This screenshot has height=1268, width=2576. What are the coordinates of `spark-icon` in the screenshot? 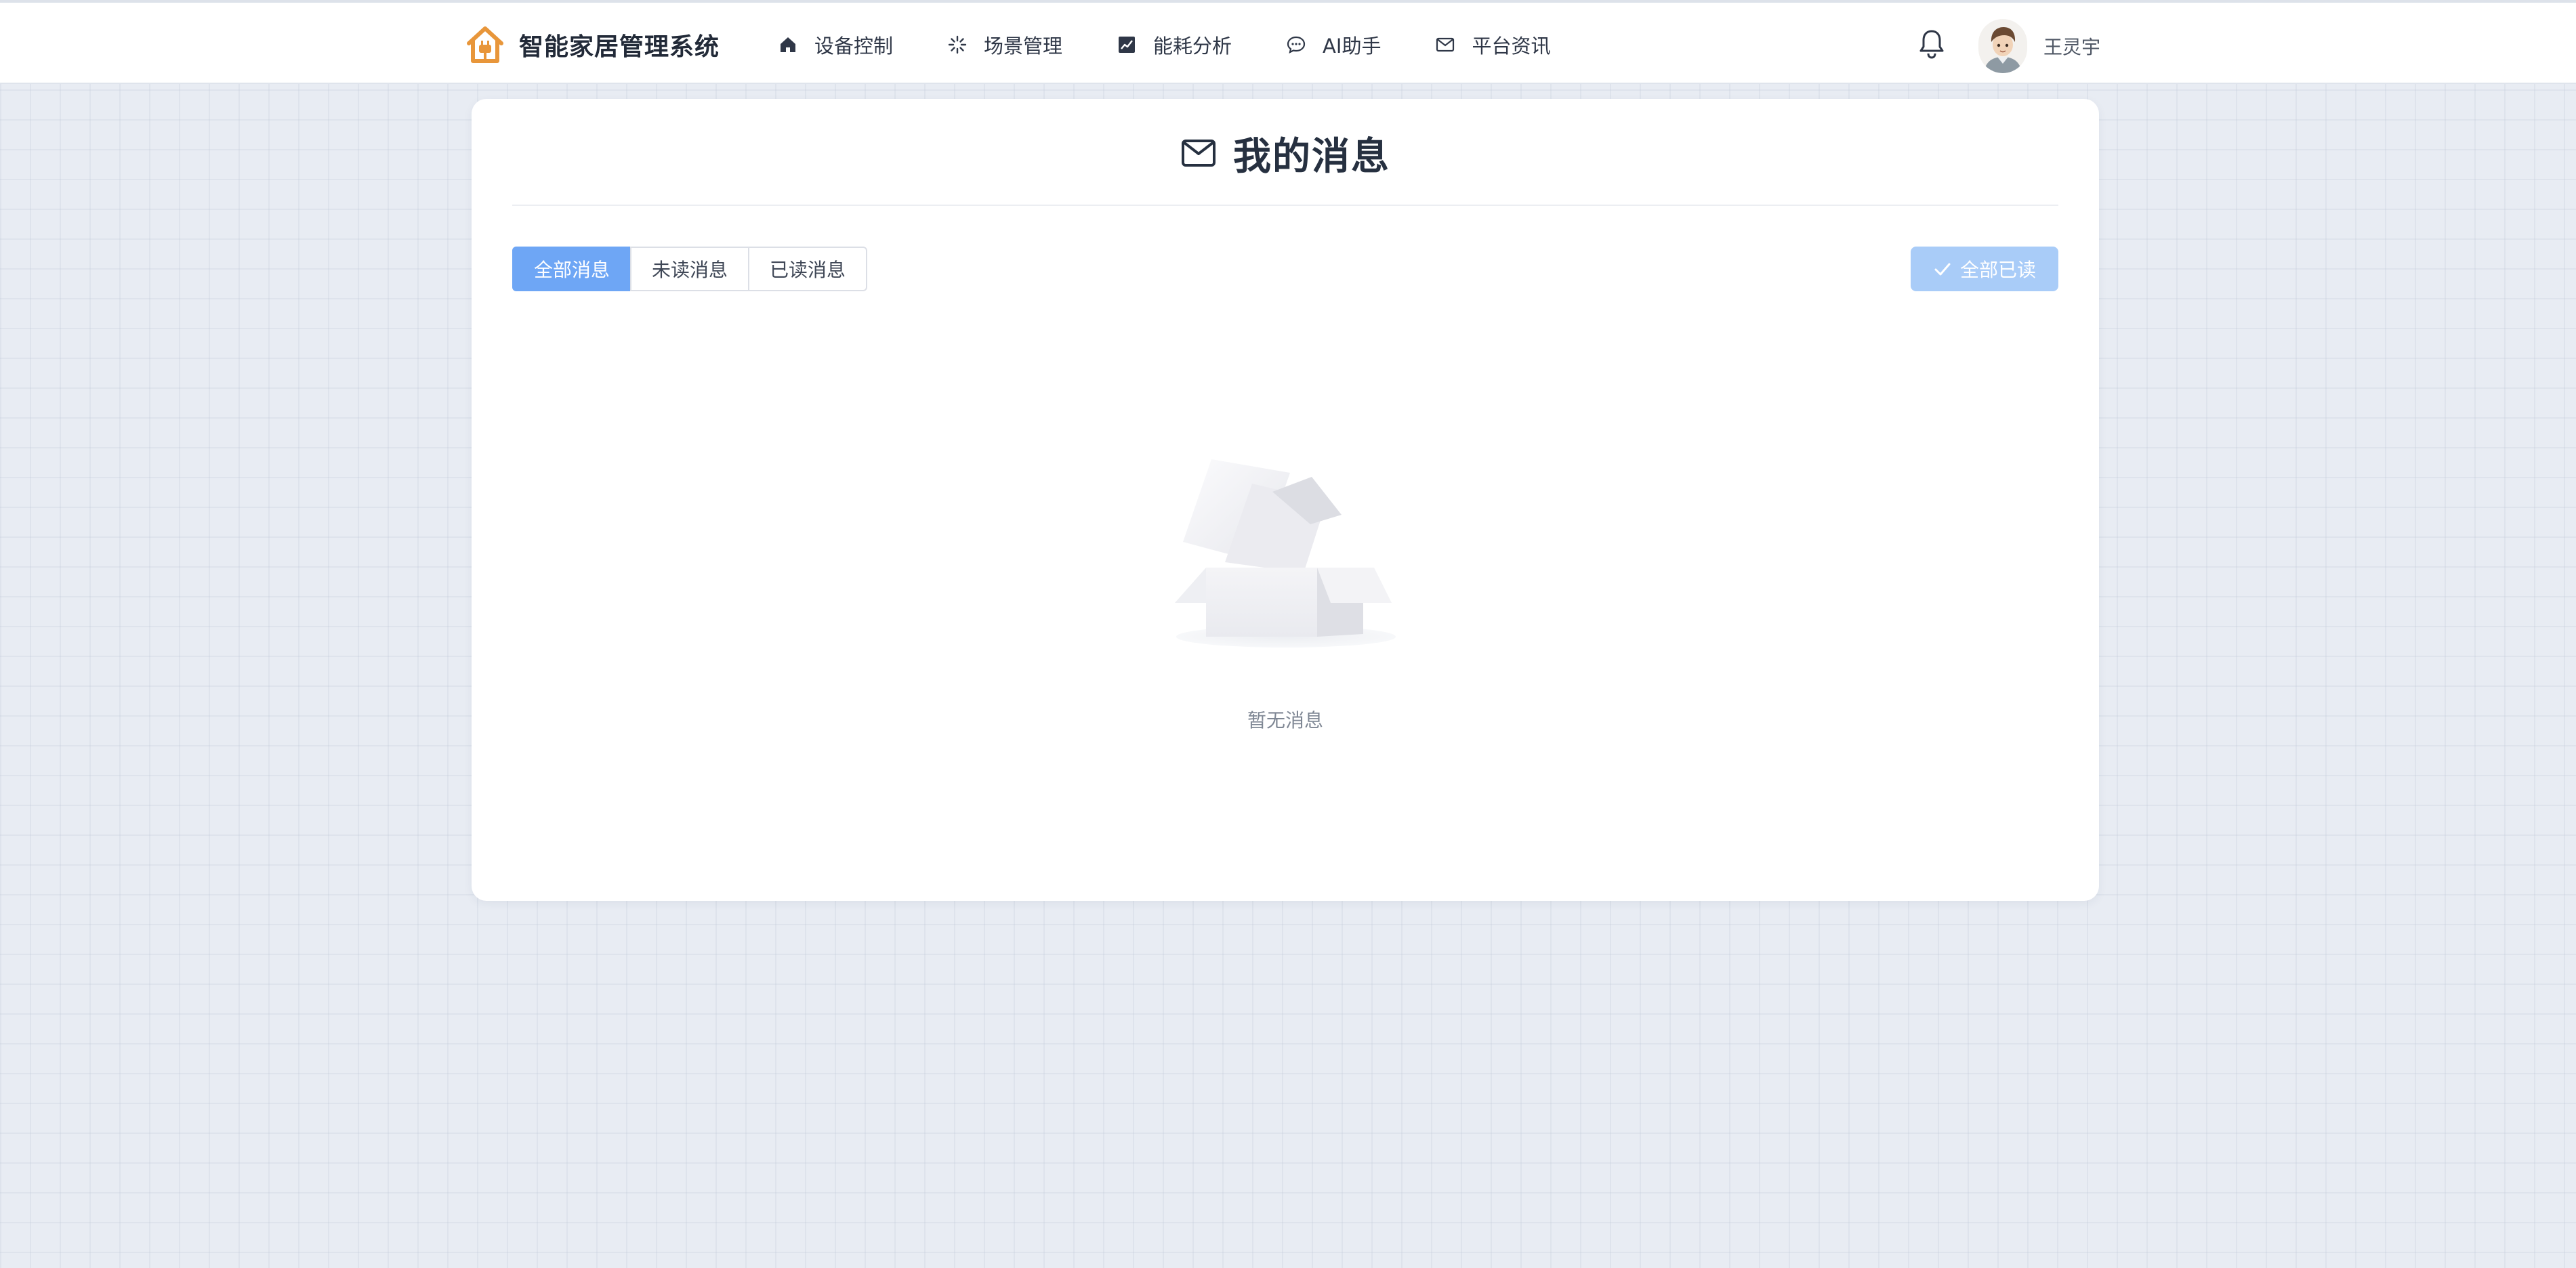 It's located at (957, 45).